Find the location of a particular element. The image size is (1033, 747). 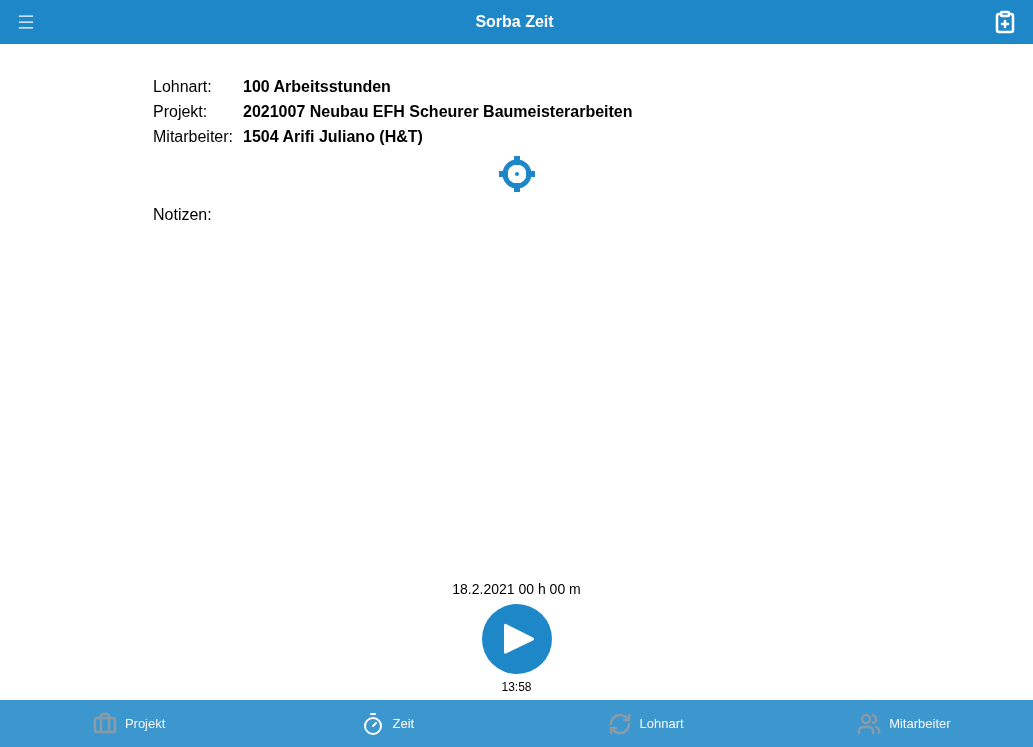

briefcase-icon is located at coordinates (104, 723).